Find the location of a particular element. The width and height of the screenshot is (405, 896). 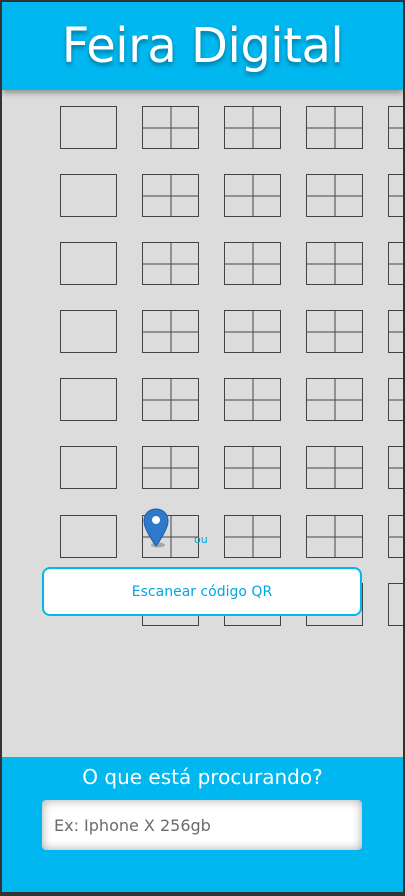

app-title: Feira Digital is located at coordinates (202, 46).